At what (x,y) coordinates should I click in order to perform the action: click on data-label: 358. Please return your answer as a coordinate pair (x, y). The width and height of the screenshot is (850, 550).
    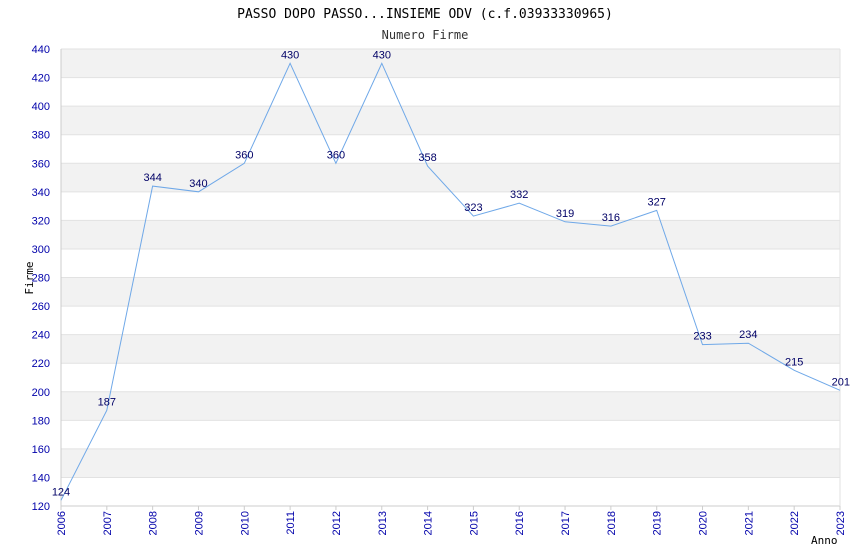
    Looking at the image, I should click on (427, 158).